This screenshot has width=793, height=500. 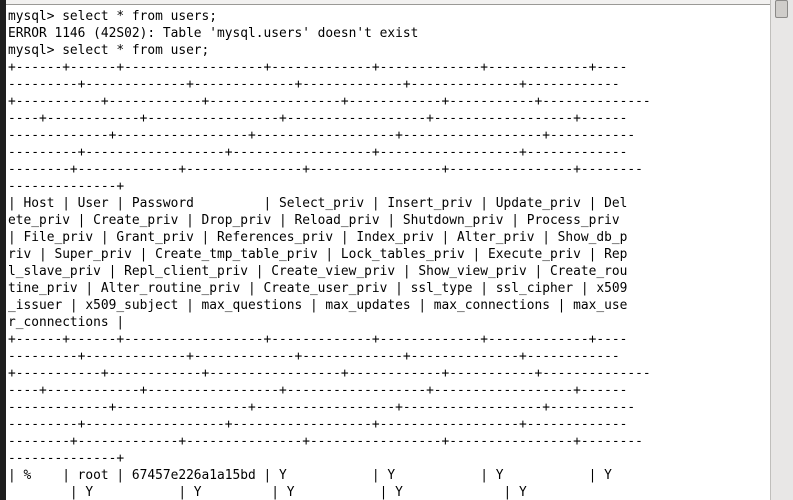 I want to click on console-line: mysql> select * from users;, so click(x=113, y=16).